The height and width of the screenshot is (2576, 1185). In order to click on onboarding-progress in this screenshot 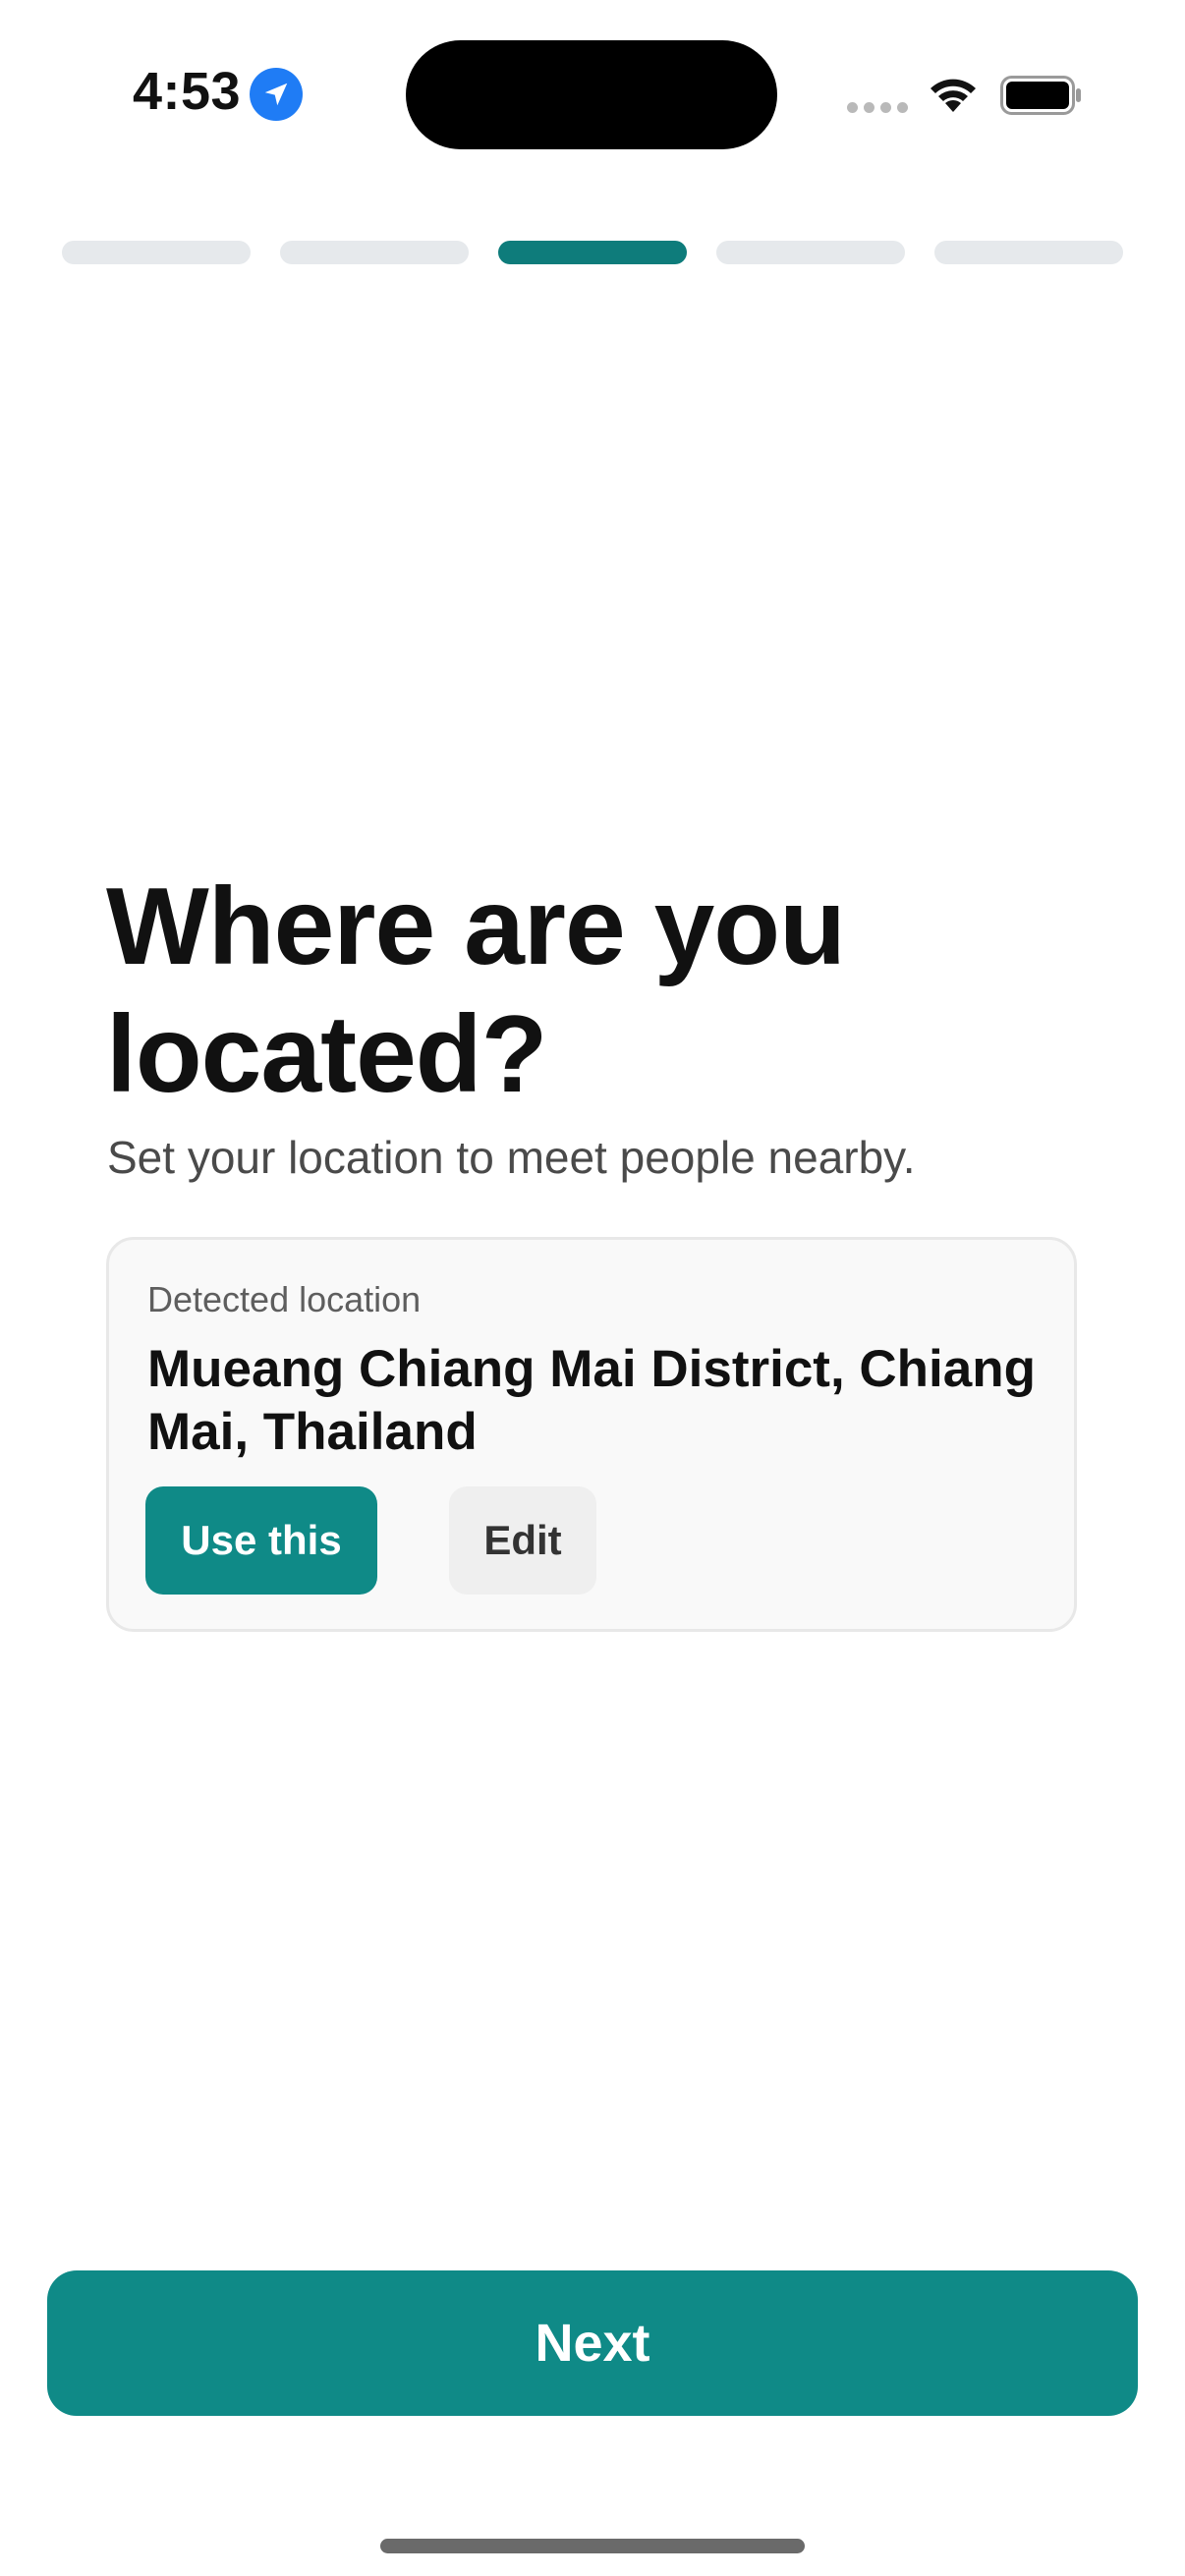, I will do `click(592, 252)`.